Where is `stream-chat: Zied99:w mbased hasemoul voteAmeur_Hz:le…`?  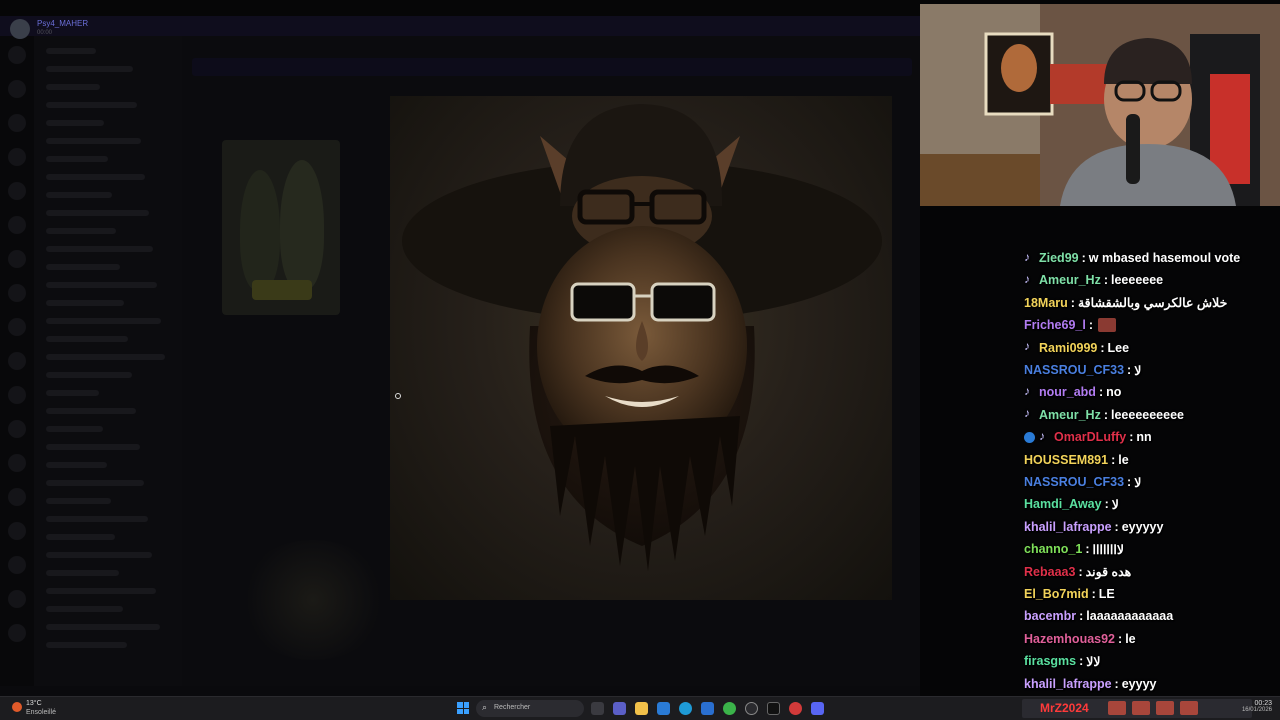
stream-chat: Zied99:w mbased hasemoul voteAmeur_Hz:le… is located at coordinates (1152, 473).